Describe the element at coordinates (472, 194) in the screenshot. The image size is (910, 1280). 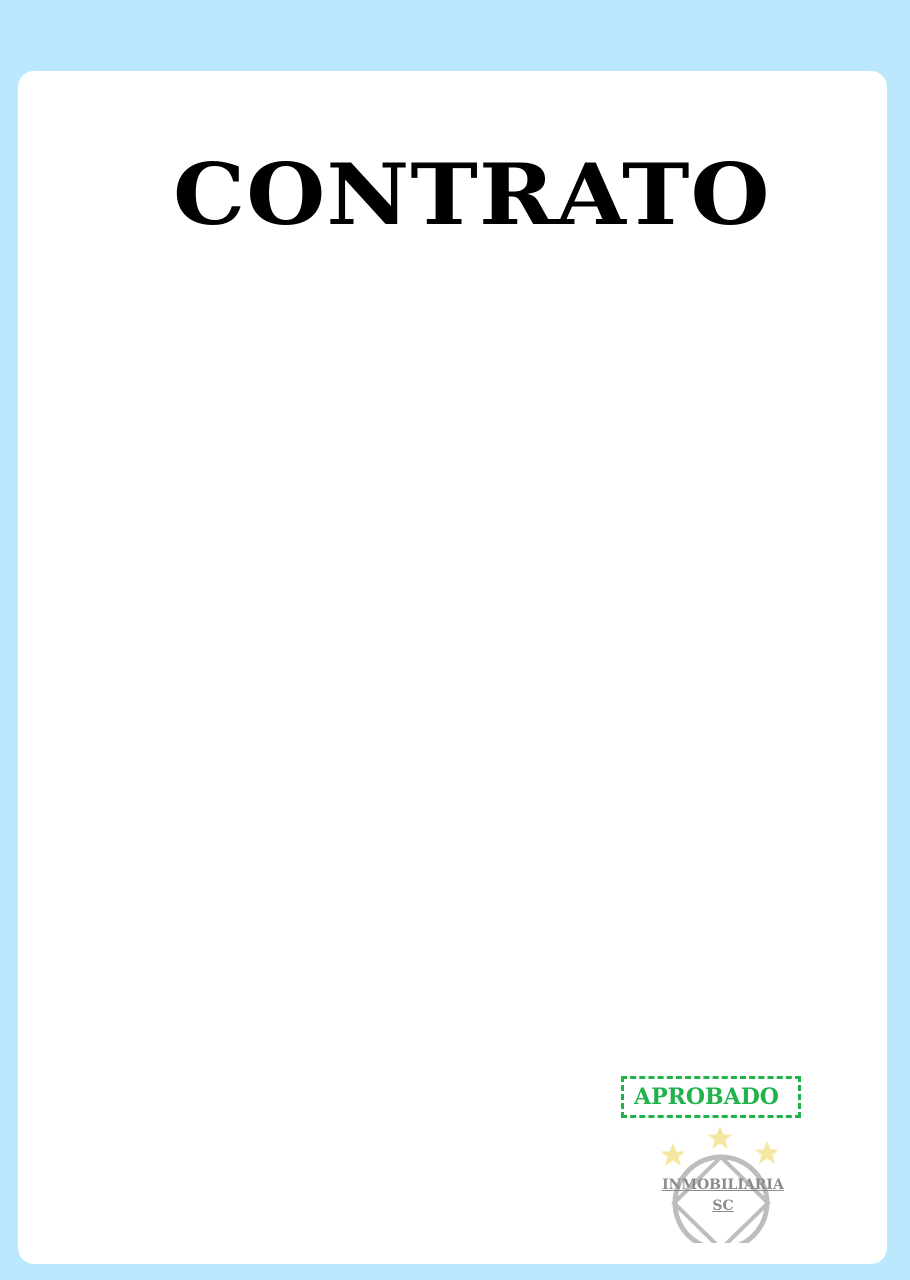
I see `document-title: CONTRATO` at that location.